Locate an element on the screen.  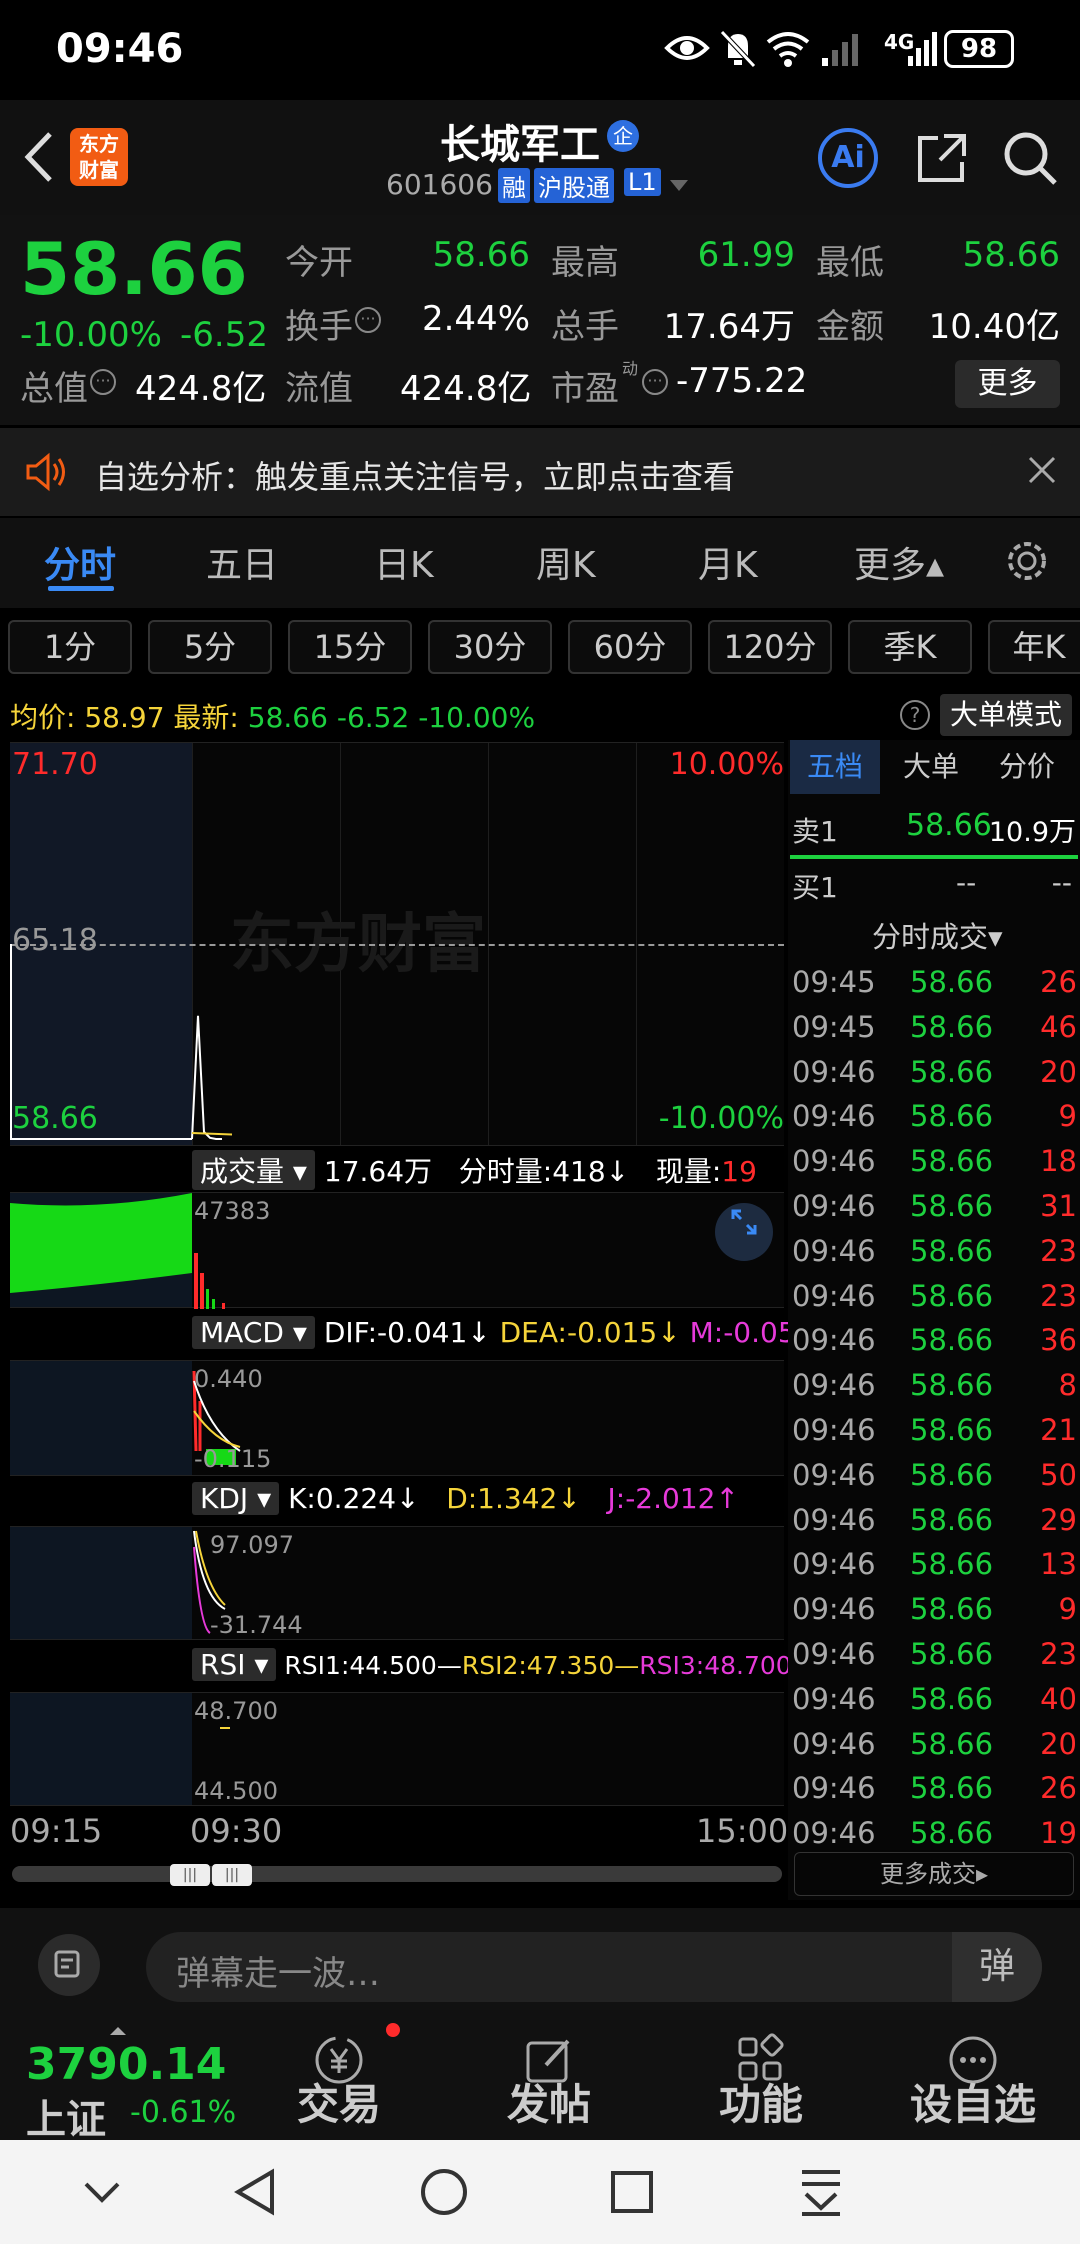
amount: 10.40亿 is located at coordinates (994, 327).